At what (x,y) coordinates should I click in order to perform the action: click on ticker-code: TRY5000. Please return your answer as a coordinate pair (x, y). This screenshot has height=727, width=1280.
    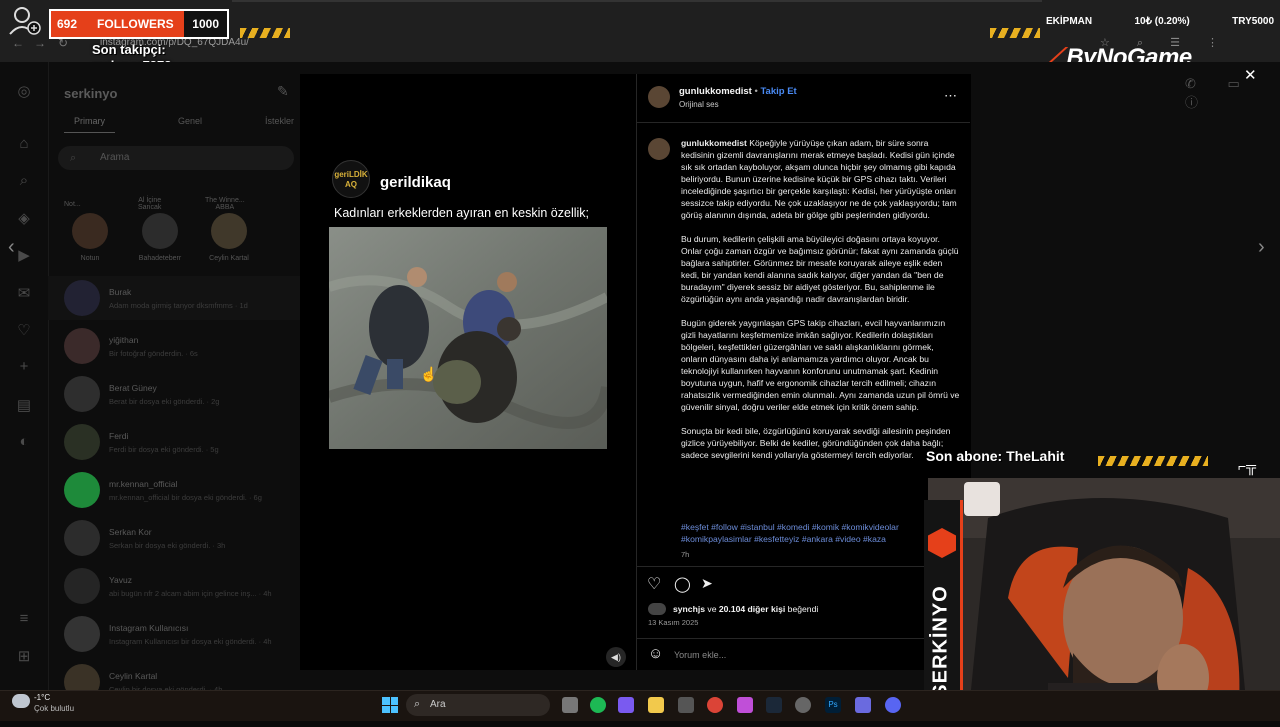
    Looking at the image, I should click on (1253, 21).